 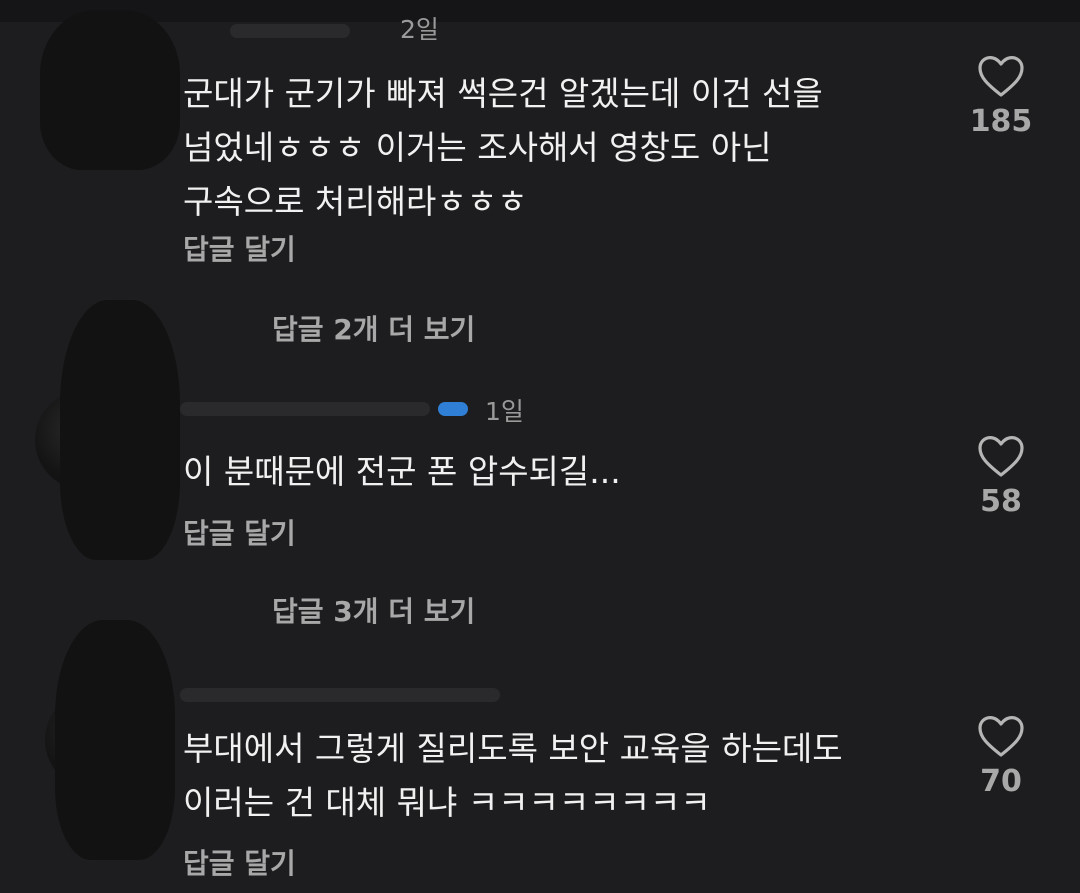 I want to click on comment-time: 1일, so click(x=504, y=411).